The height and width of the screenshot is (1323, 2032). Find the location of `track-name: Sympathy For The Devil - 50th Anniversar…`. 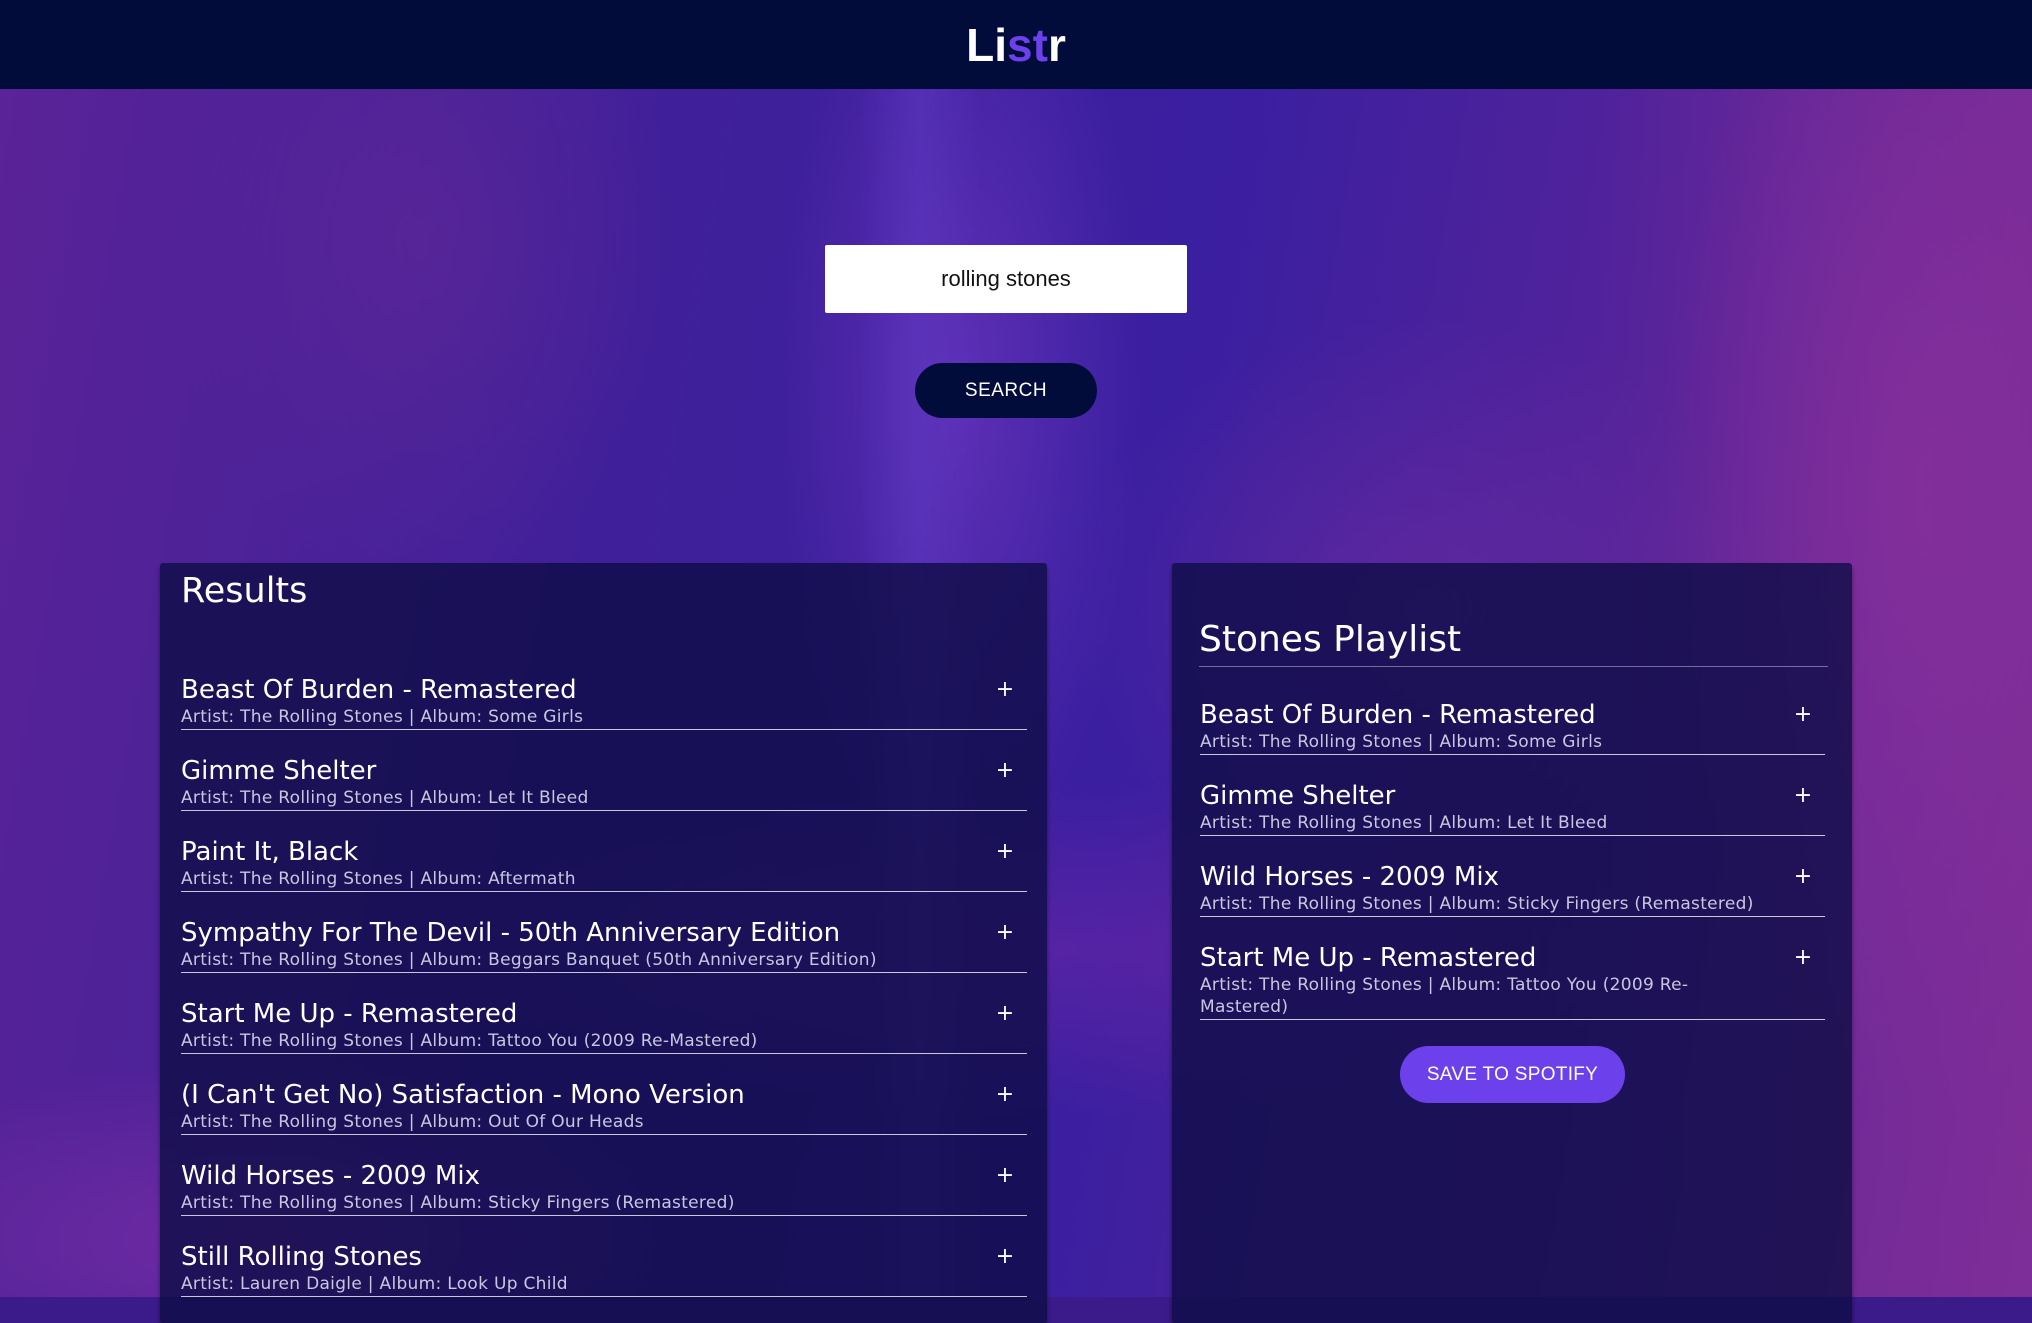

track-name: Sympathy For The Devil - 50th Anniversar… is located at coordinates (511, 933).